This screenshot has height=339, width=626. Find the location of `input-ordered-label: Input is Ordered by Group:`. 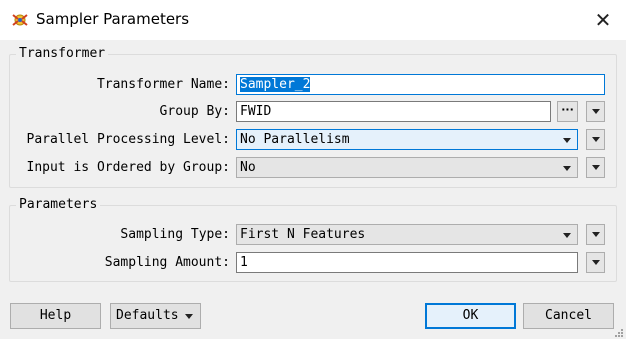

input-ordered-label: Input is Ordered by Group: is located at coordinates (128, 167).